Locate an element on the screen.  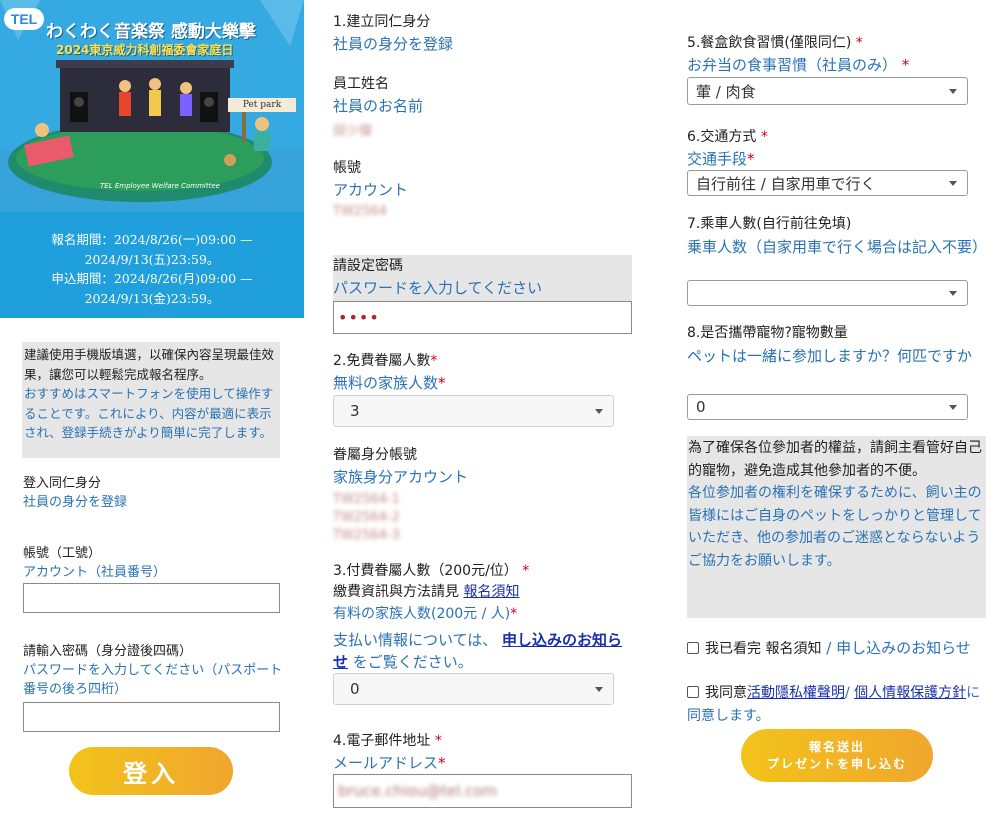
transport-select: 自行前往 / 自家用車で行く is located at coordinates (827, 183).